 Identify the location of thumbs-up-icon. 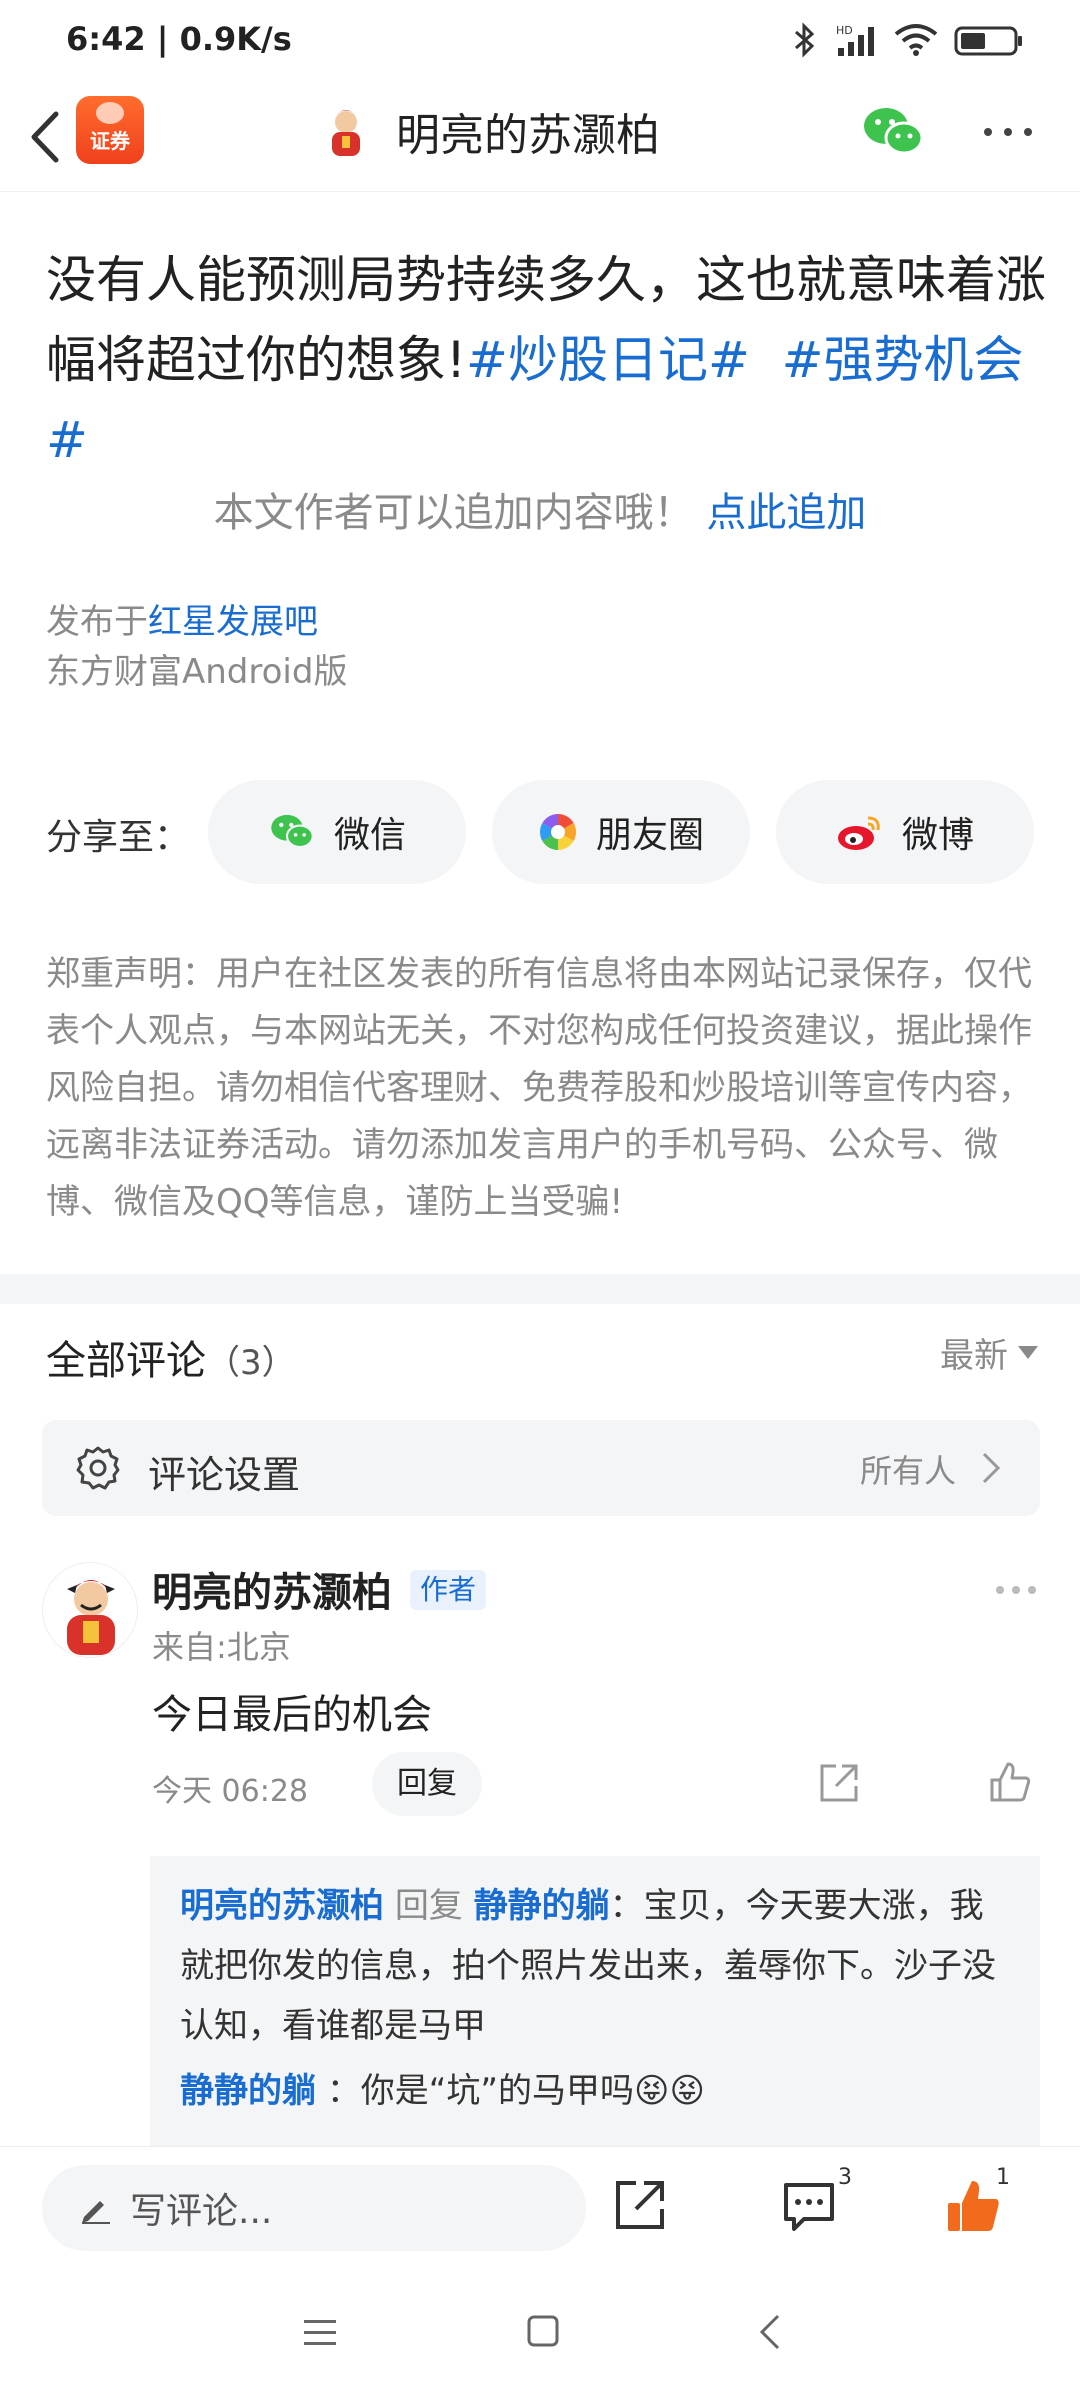
(1010, 1782).